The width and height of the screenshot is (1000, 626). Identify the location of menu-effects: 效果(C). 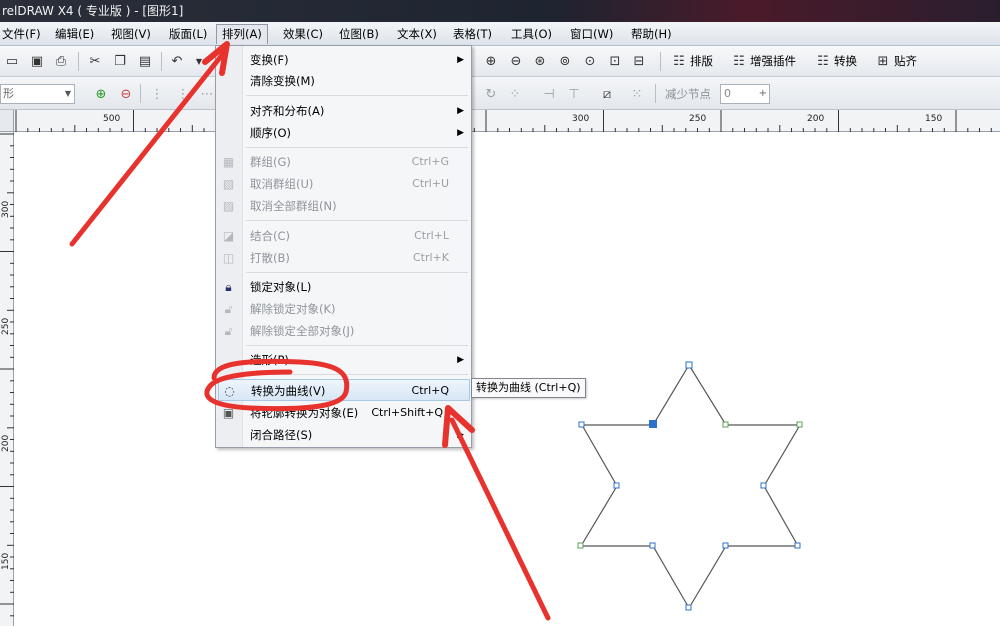
(303, 34).